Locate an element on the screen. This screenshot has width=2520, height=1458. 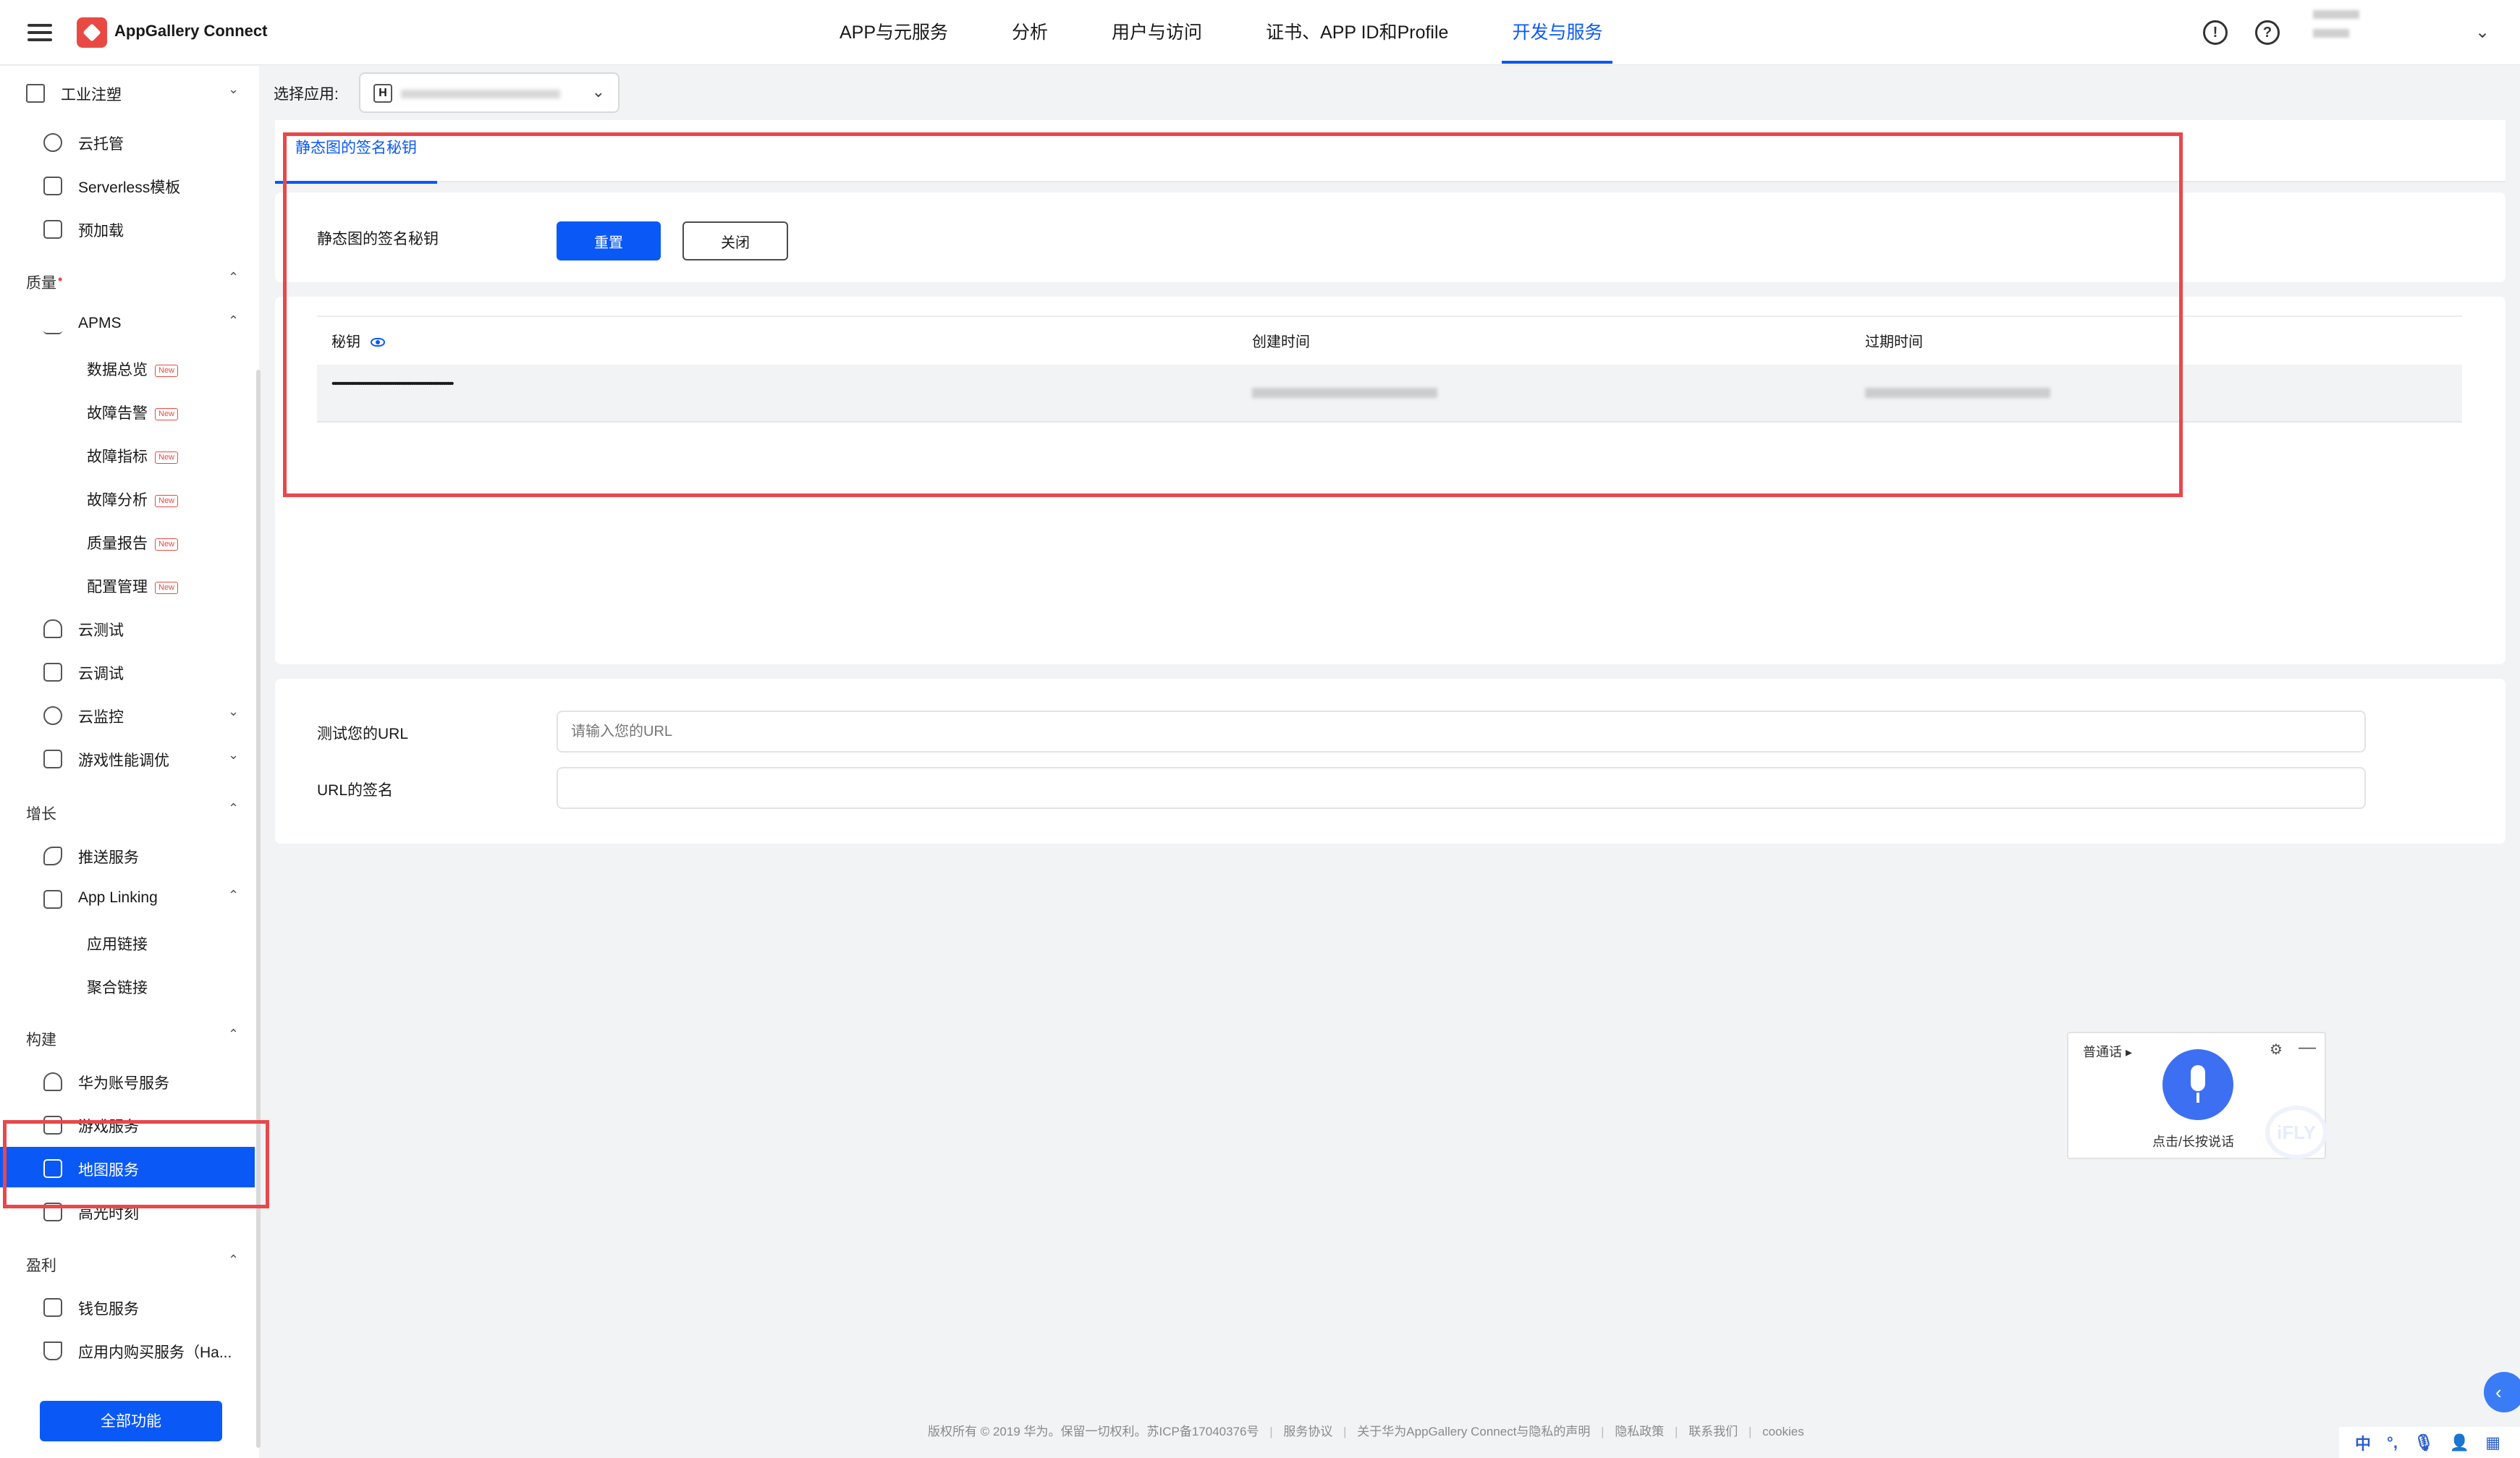
sidebar-item-cloud-hosting: 云托管 is located at coordinates (129, 141).